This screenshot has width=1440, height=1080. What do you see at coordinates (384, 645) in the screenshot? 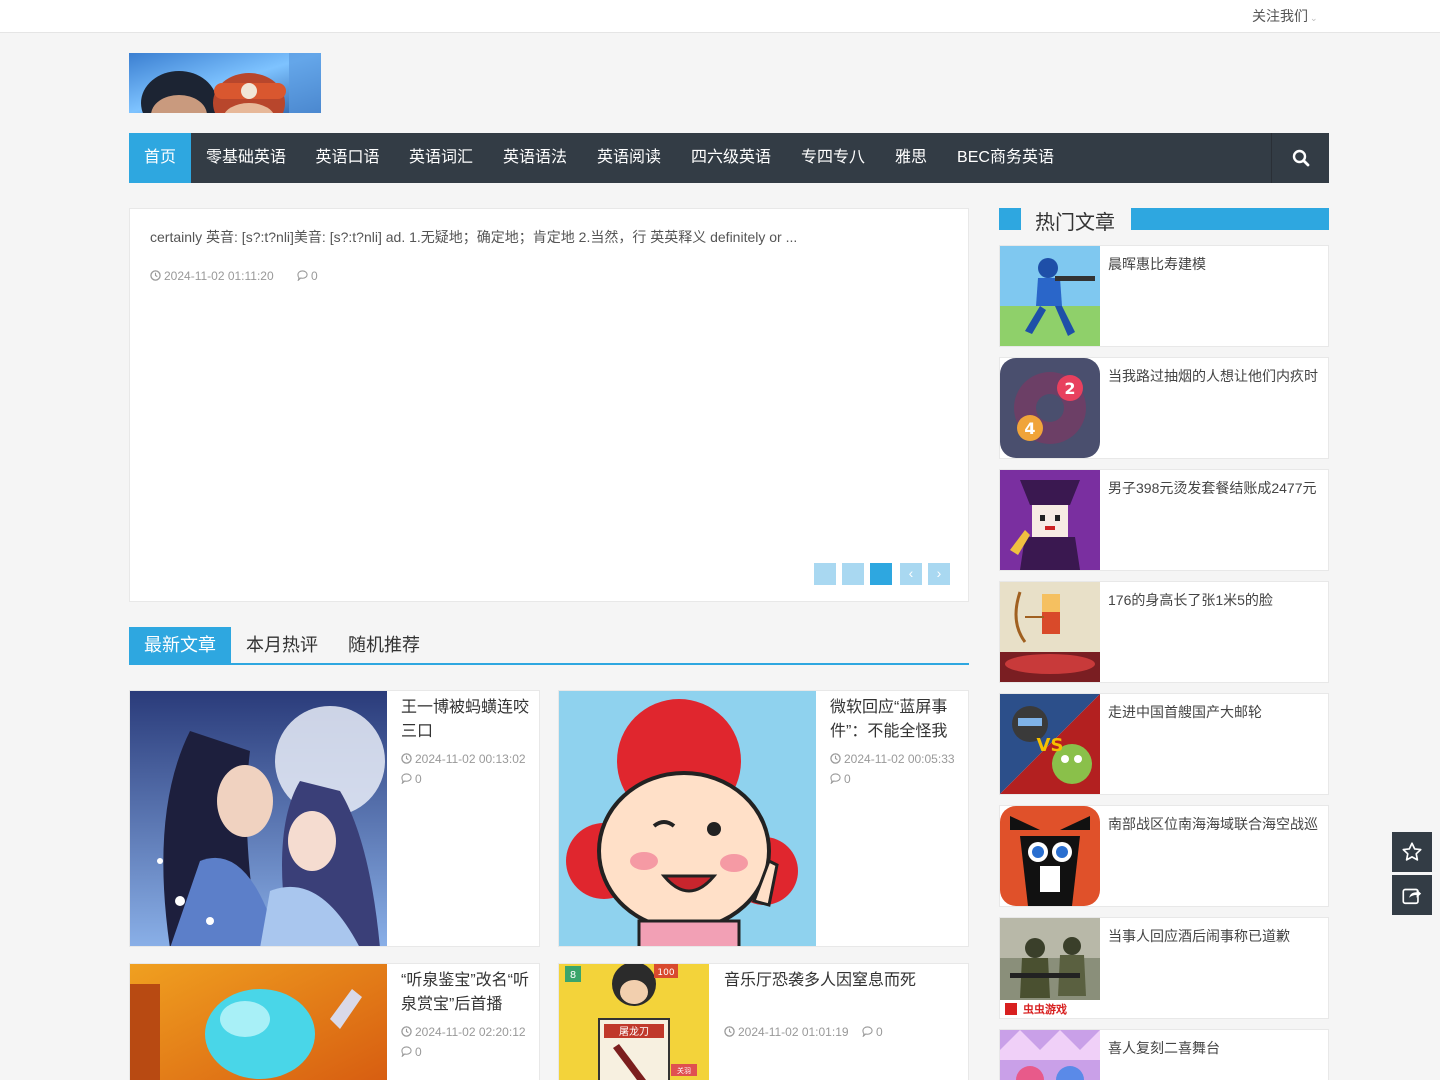
I see `tab-random: 随机推荐` at bounding box center [384, 645].